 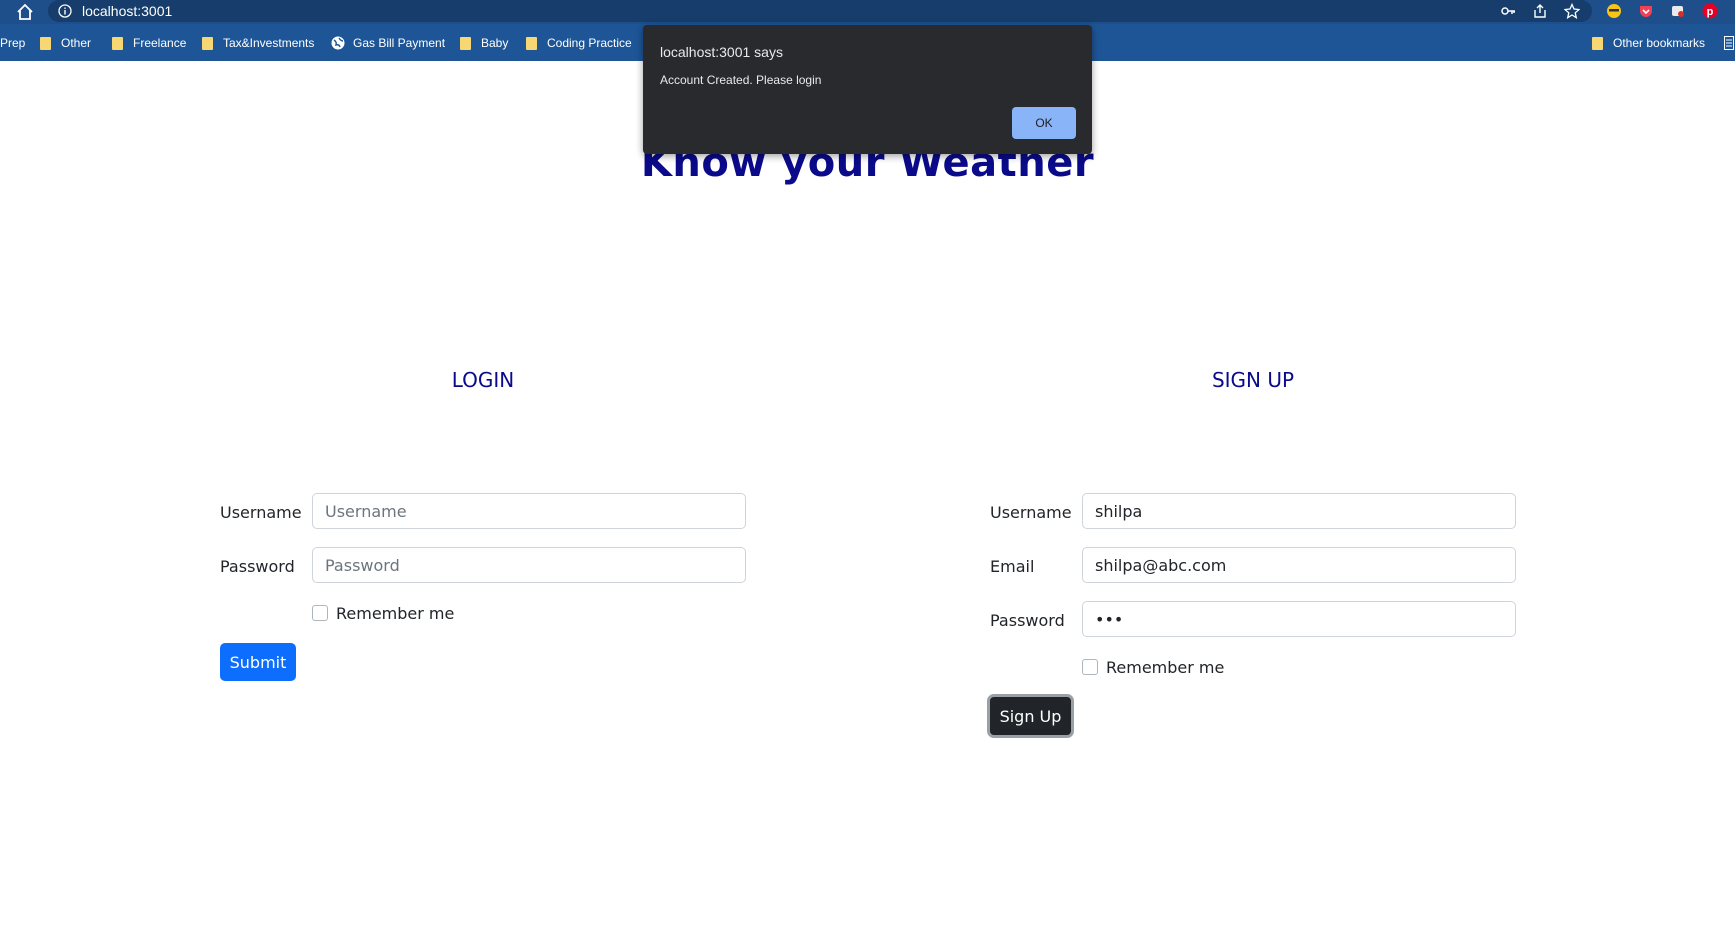 What do you see at coordinates (269, 43) in the screenshot?
I see `bookmark-label: Tax&Investments` at bounding box center [269, 43].